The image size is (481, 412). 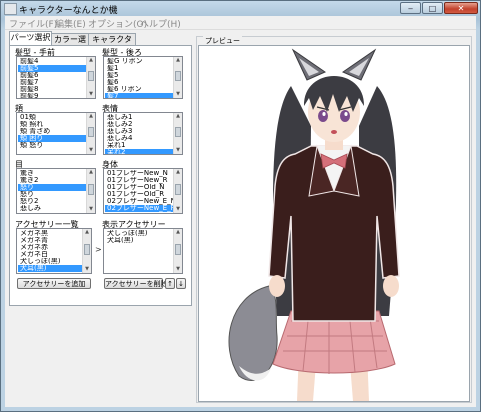 I want to click on minimize-button: ‒, so click(x=410, y=8).